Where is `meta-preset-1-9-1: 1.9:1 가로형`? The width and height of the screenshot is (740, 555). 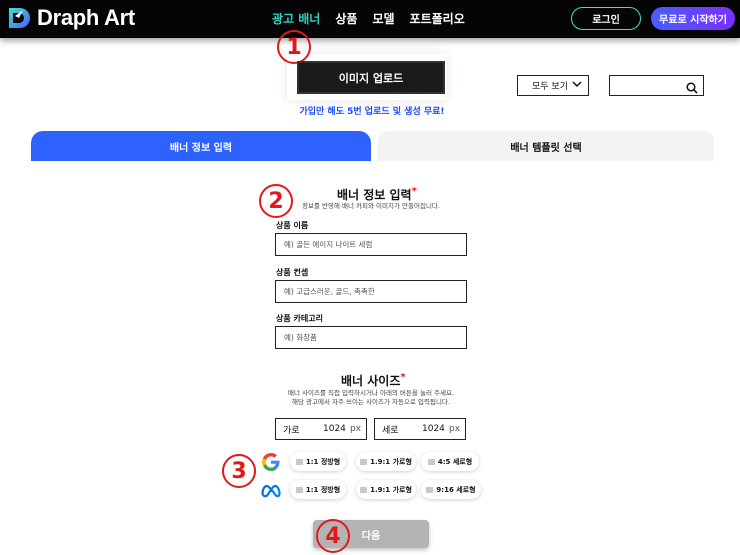
meta-preset-1-9-1: 1.9:1 가로형 is located at coordinates (386, 489).